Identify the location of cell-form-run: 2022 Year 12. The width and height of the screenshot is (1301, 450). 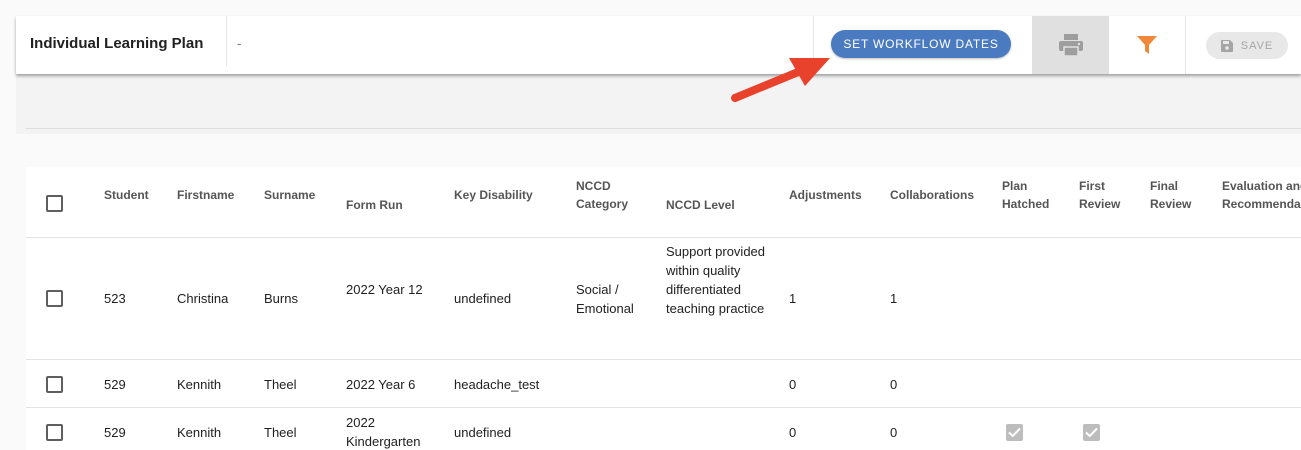
(384, 289).